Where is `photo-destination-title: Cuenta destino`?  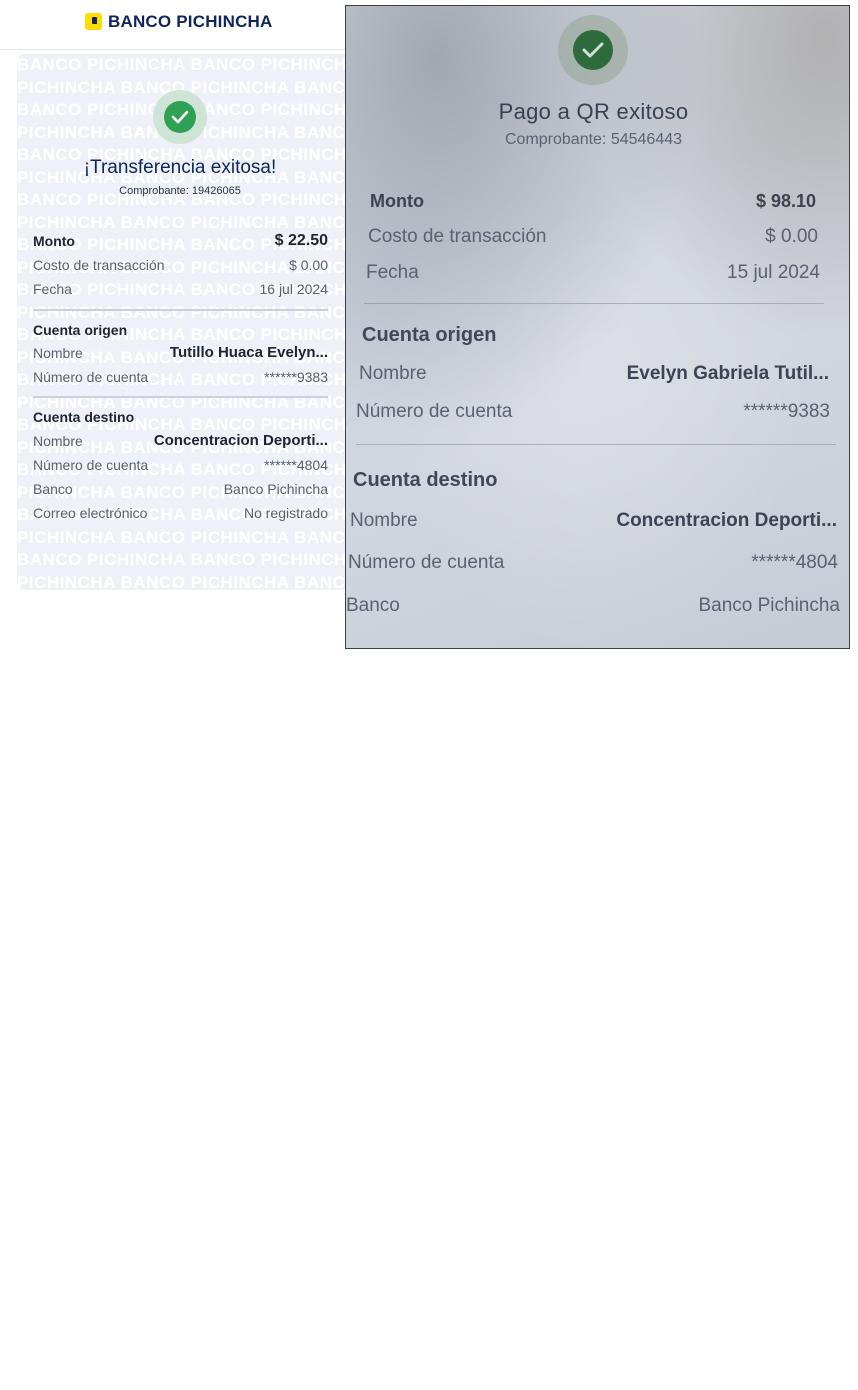 photo-destination-title: Cuenta destino is located at coordinates (425, 480).